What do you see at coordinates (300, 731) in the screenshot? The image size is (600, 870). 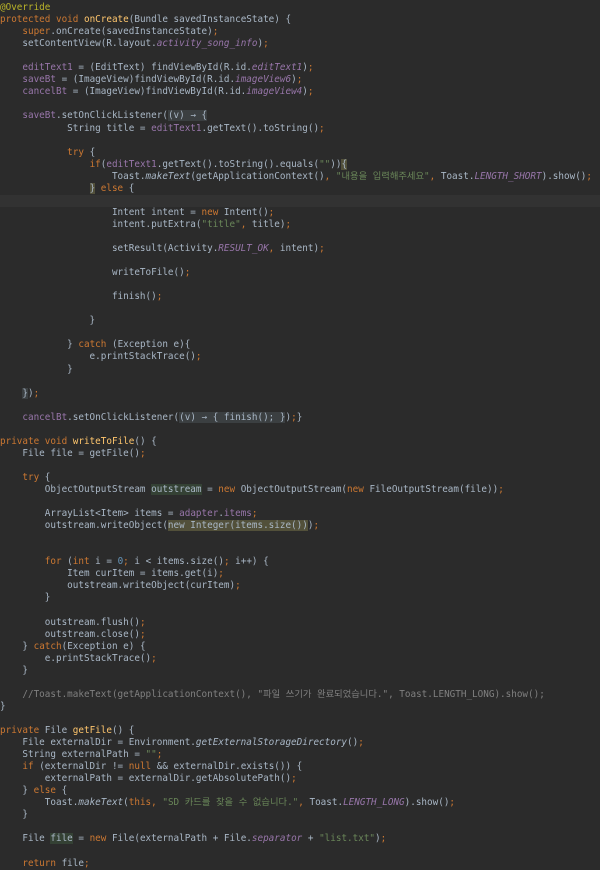 I see `code-line: private File getFile() {` at bounding box center [300, 731].